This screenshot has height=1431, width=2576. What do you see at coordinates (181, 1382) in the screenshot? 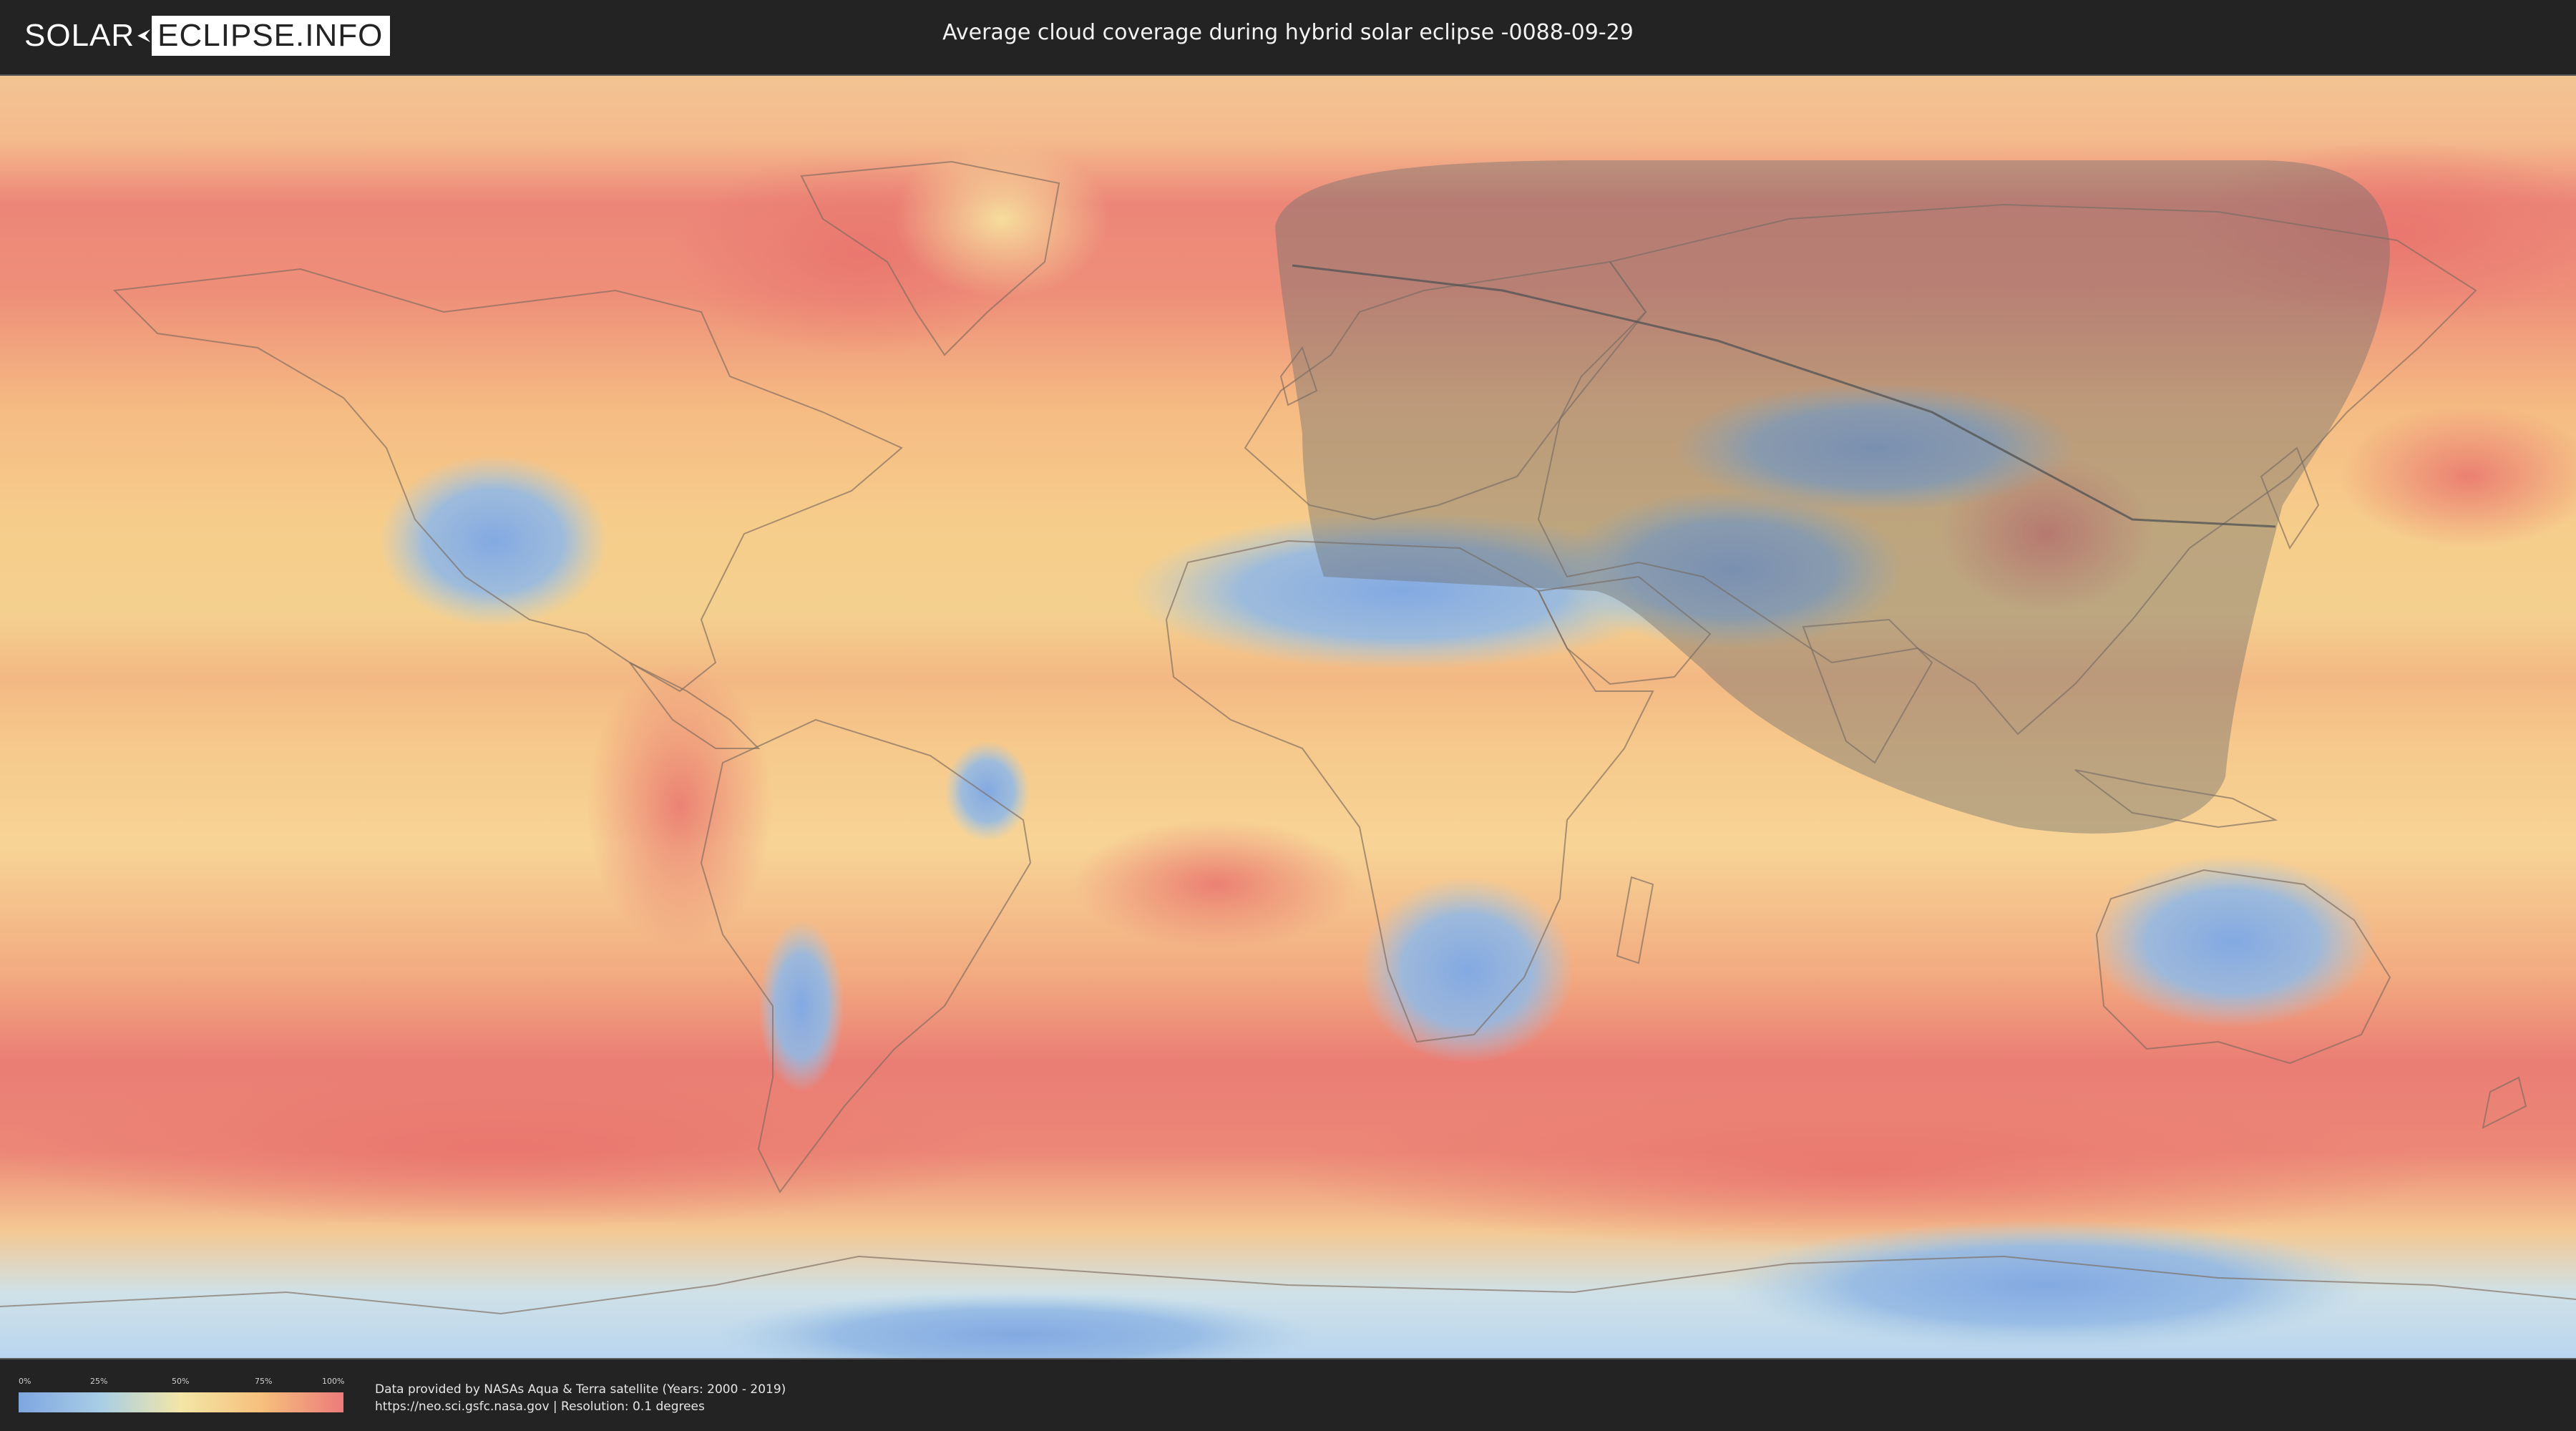
I see `legend-tick-50: 50%` at bounding box center [181, 1382].